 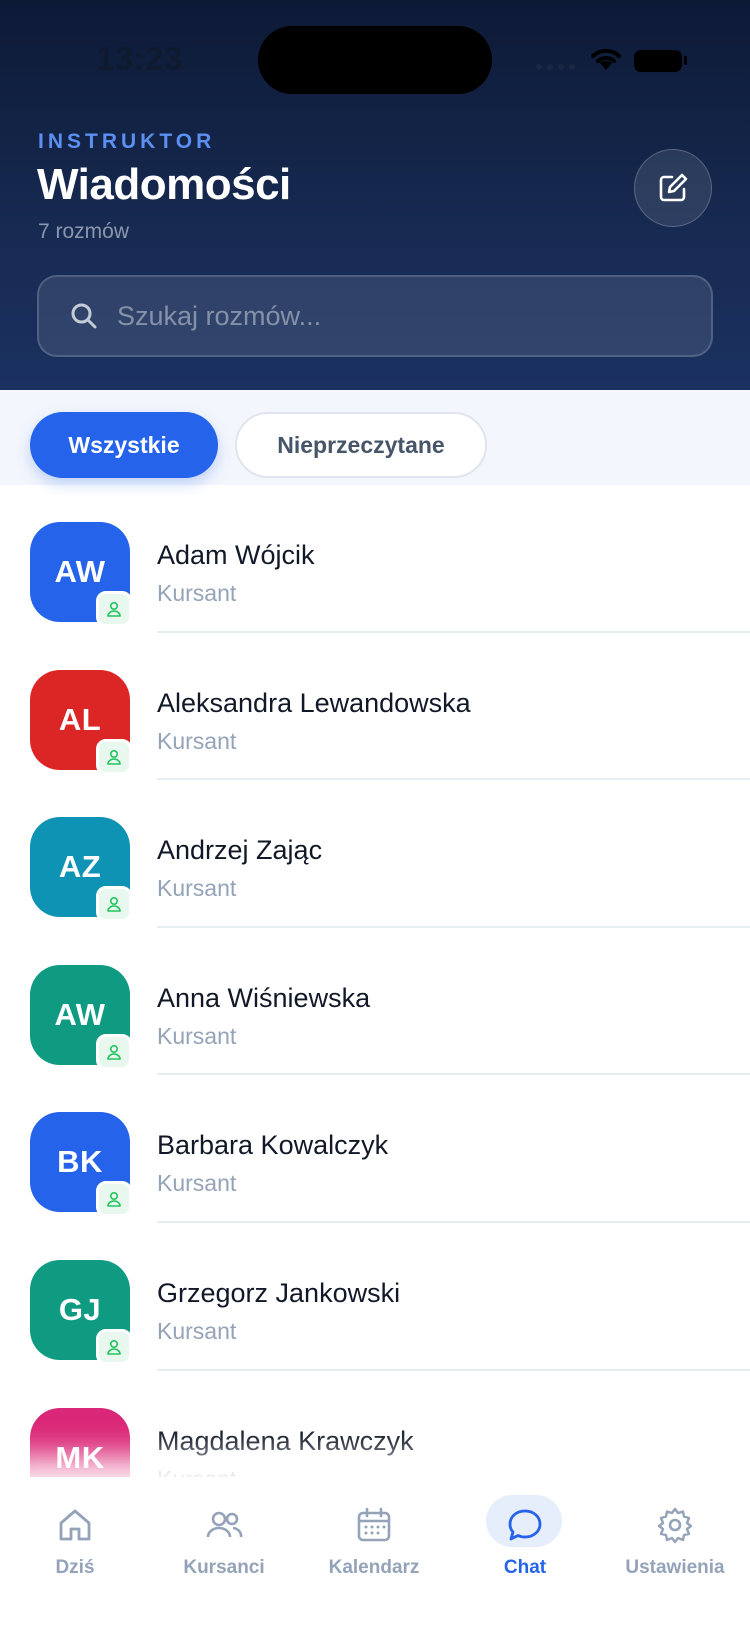 What do you see at coordinates (525, 1567) in the screenshot?
I see `tab-label: Chat` at bounding box center [525, 1567].